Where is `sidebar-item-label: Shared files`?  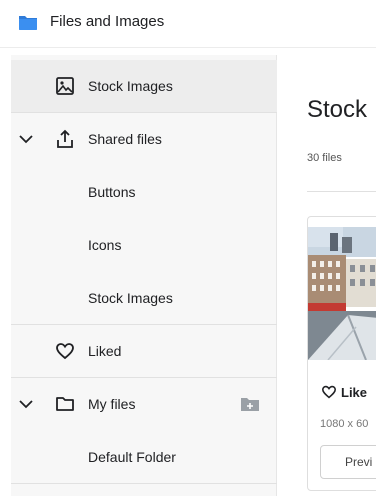 sidebar-item-label: Shared files is located at coordinates (125, 139).